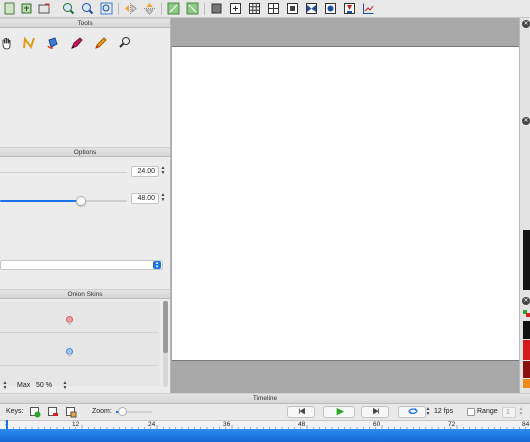 This screenshot has width=530, height=442. I want to click on import-icon, so click(26, 8).